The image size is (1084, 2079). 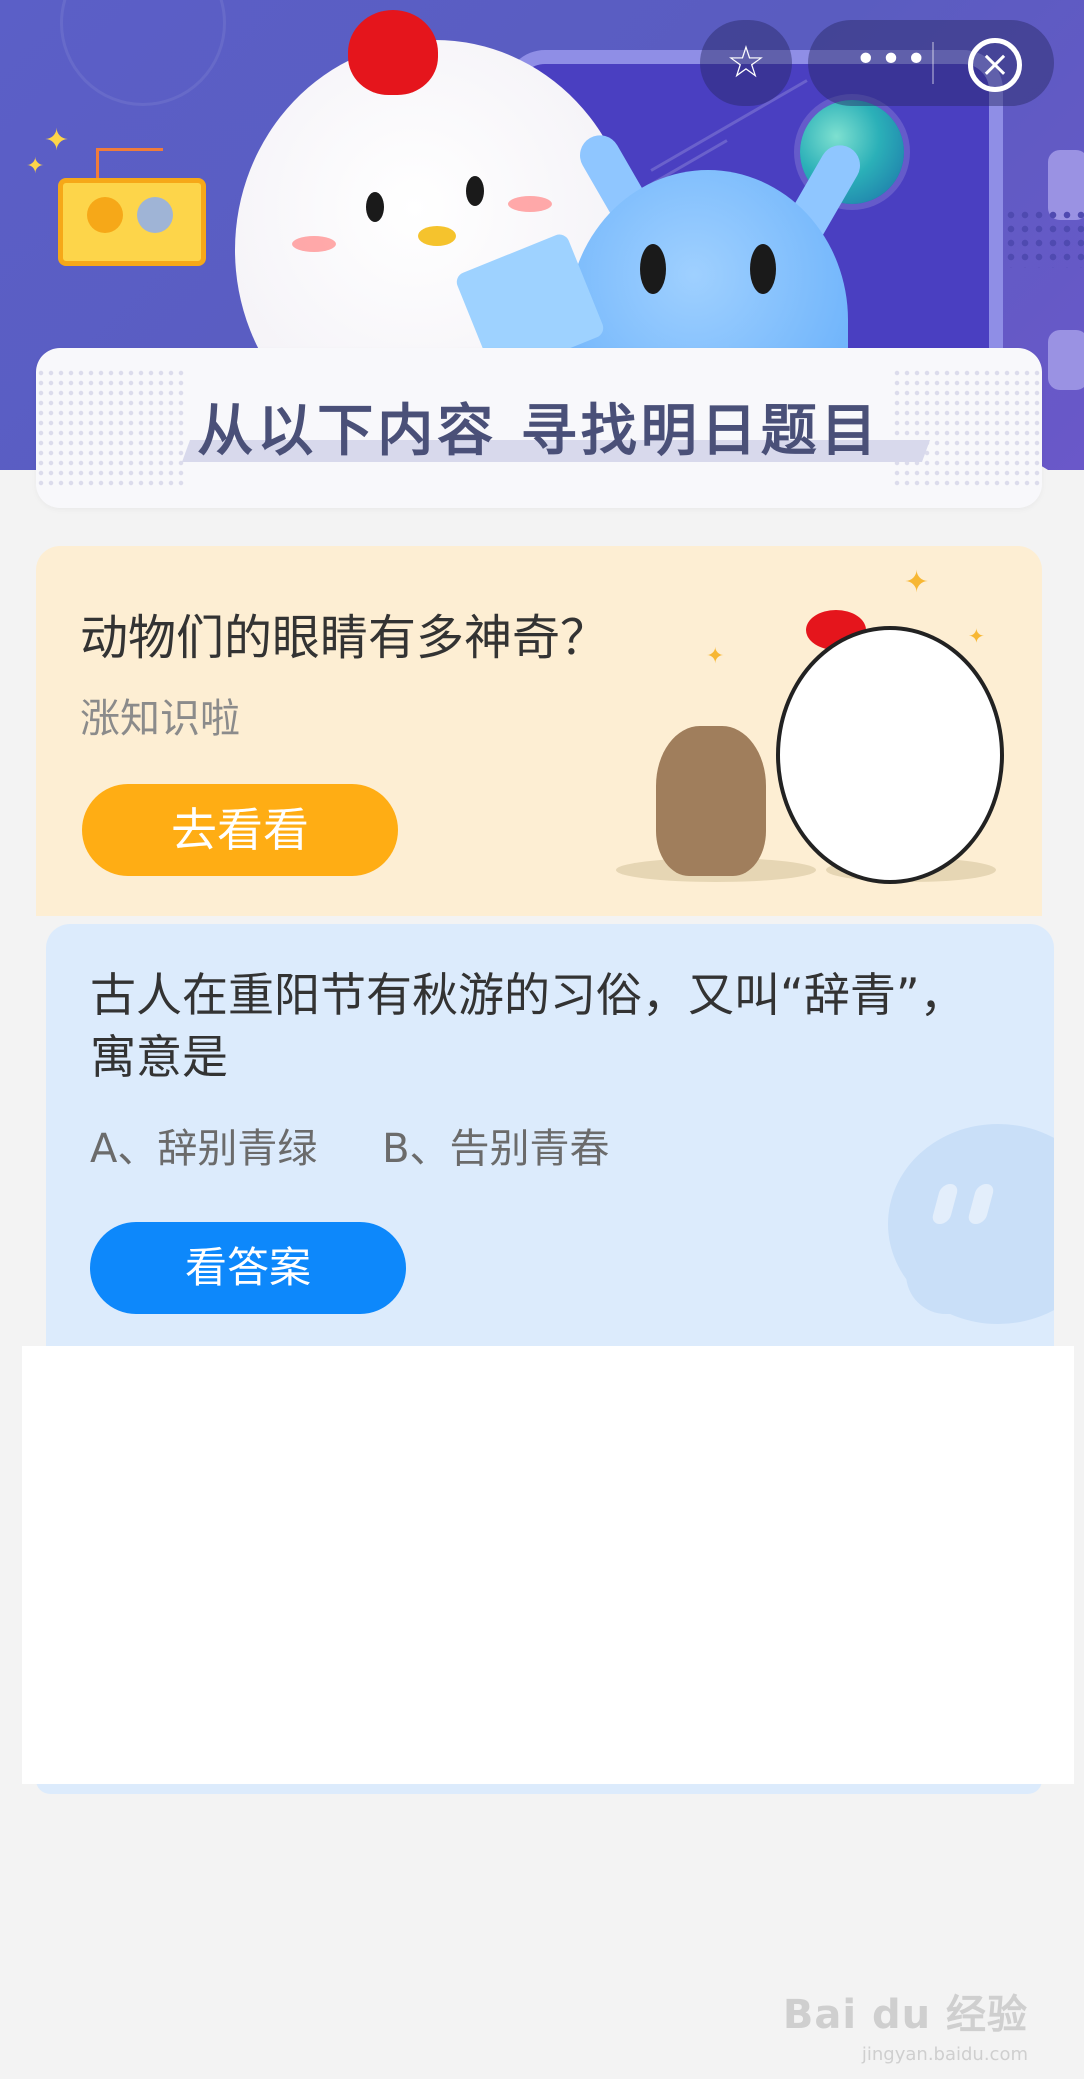 What do you see at coordinates (496, 1149) in the screenshot?
I see `quiz-option-b: B、告别青春` at bounding box center [496, 1149].